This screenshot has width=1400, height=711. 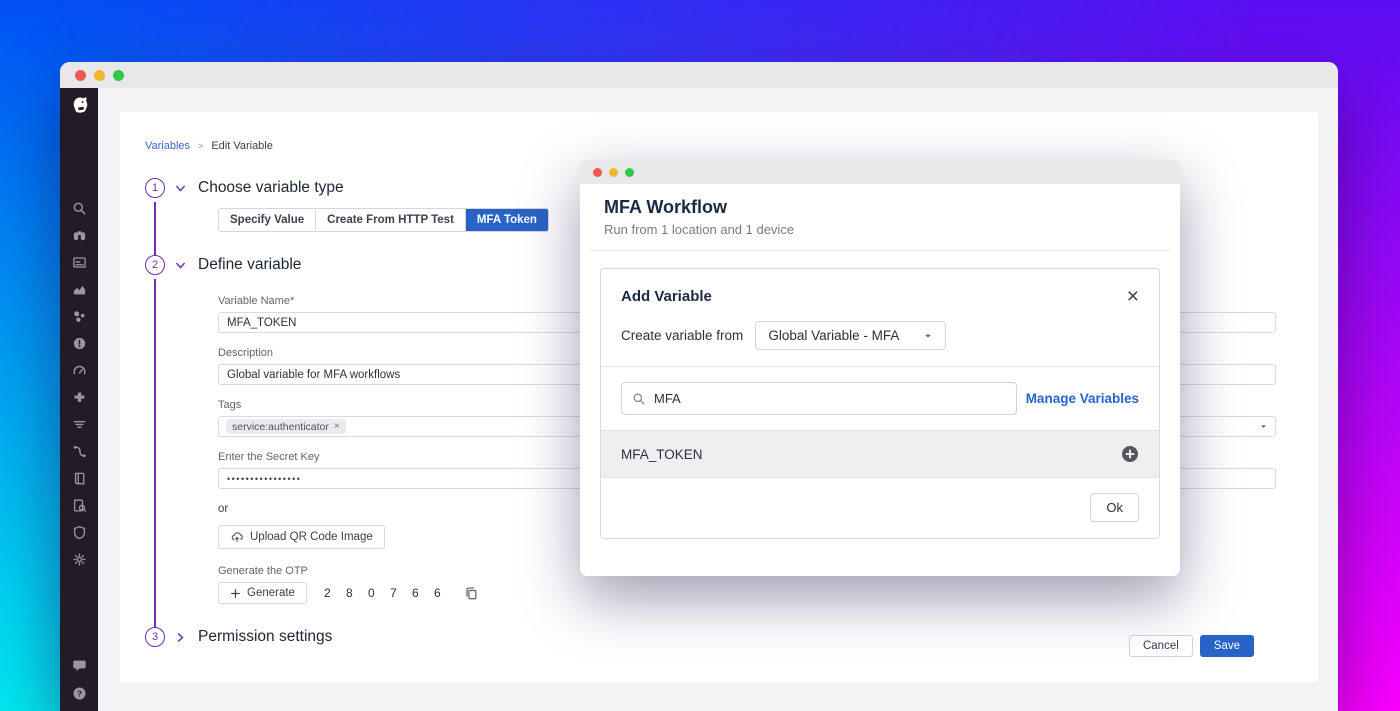 What do you see at coordinates (265, 636) in the screenshot?
I see `step3-title: Permission settings` at bounding box center [265, 636].